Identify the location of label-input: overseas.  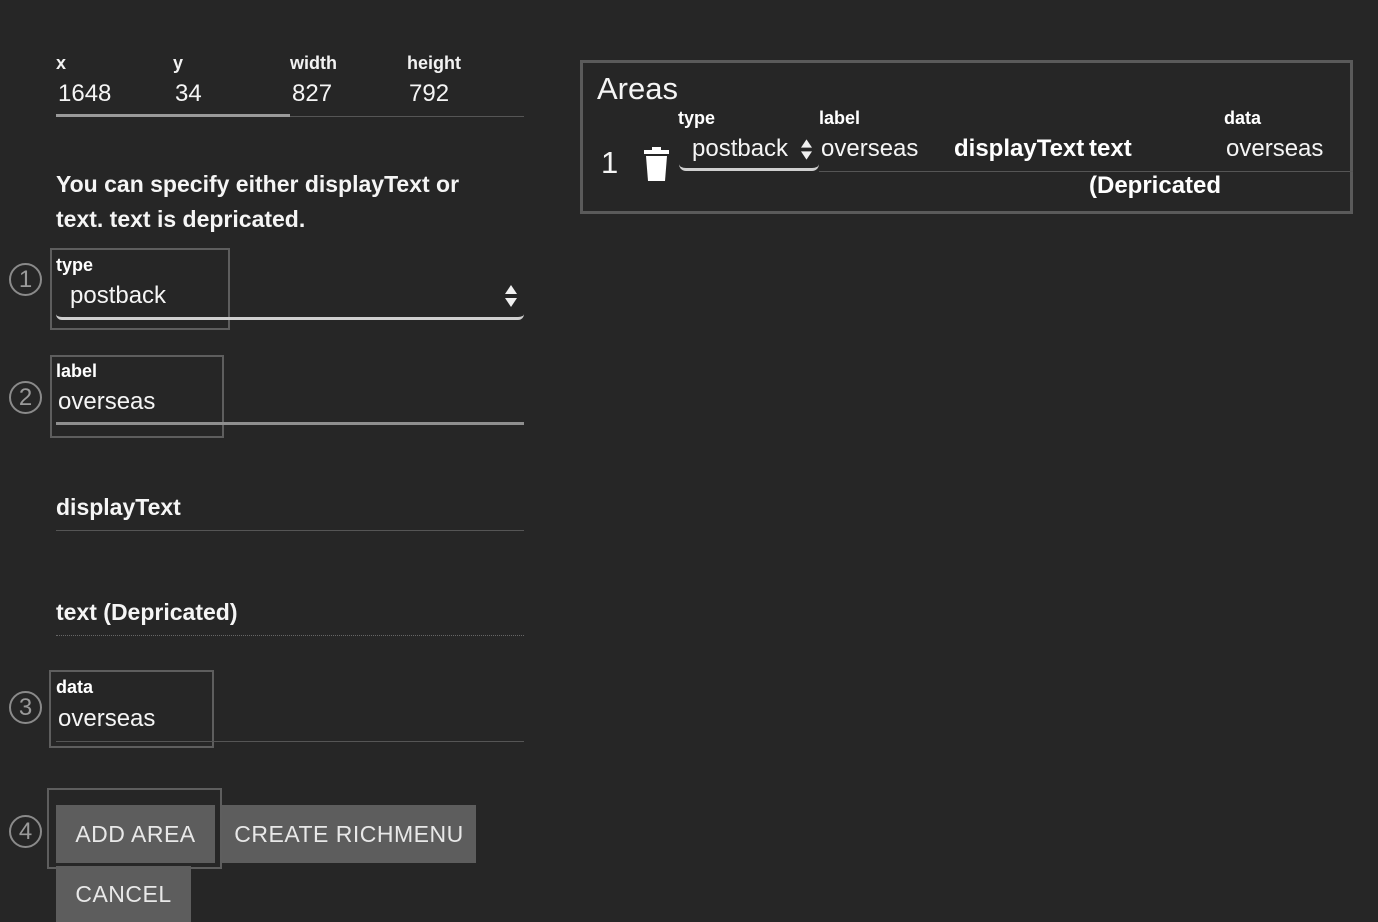
(106, 402).